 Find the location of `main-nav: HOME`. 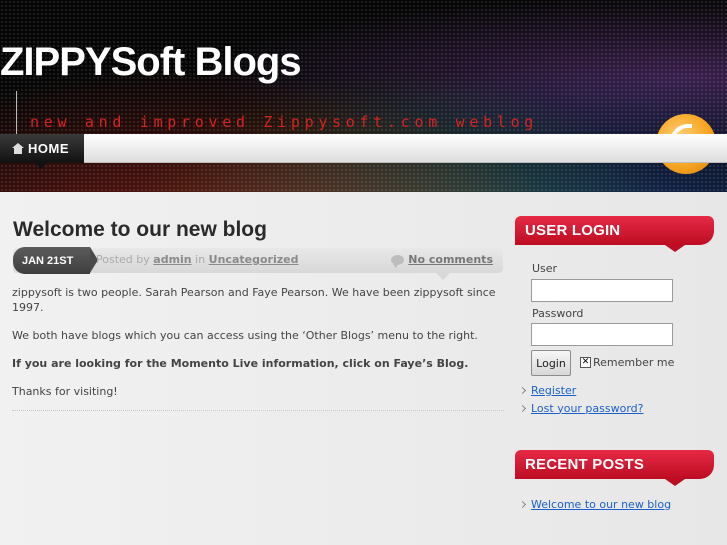

main-nav: HOME is located at coordinates (363, 151).